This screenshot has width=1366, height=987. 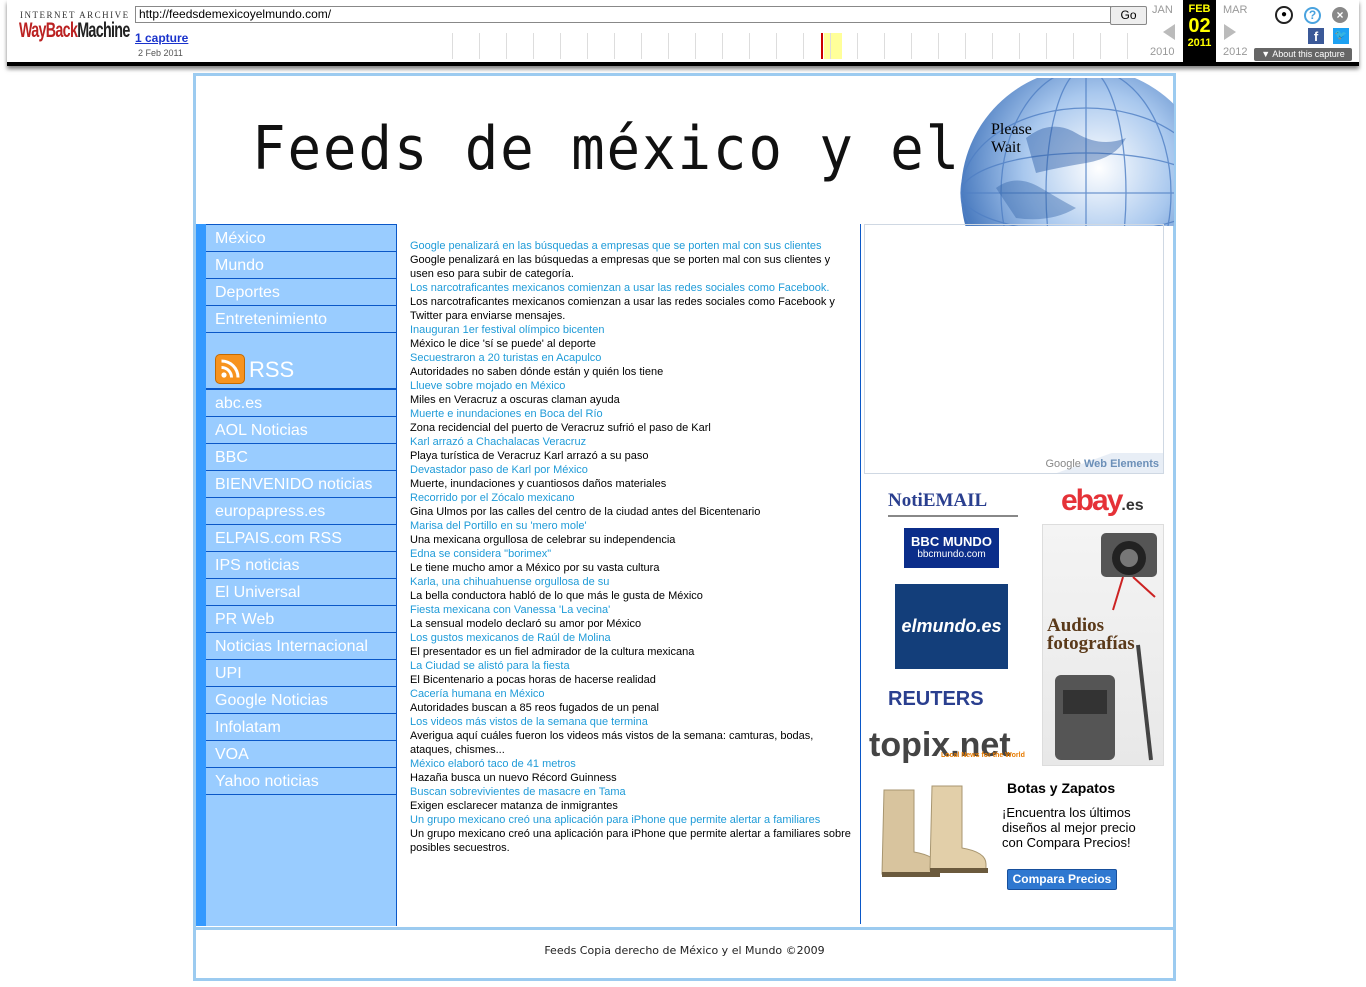 I want to click on please-wait-text: Please Wait, so click(x=1011, y=139).